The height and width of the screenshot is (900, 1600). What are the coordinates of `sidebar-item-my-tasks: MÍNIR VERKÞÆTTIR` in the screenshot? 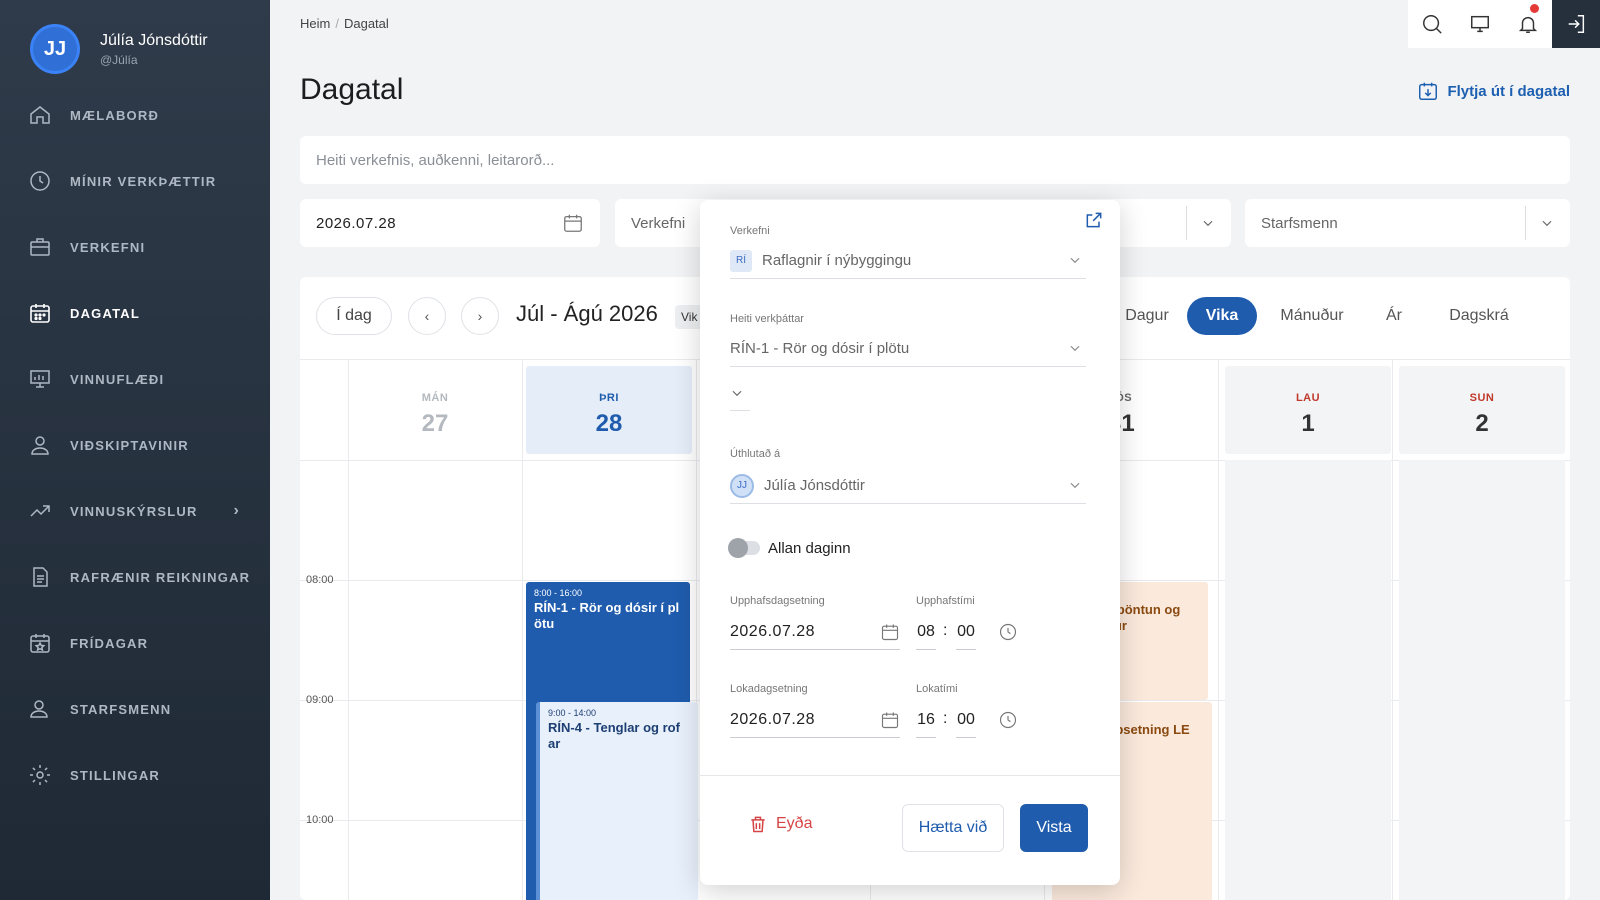 It's located at (135, 181).